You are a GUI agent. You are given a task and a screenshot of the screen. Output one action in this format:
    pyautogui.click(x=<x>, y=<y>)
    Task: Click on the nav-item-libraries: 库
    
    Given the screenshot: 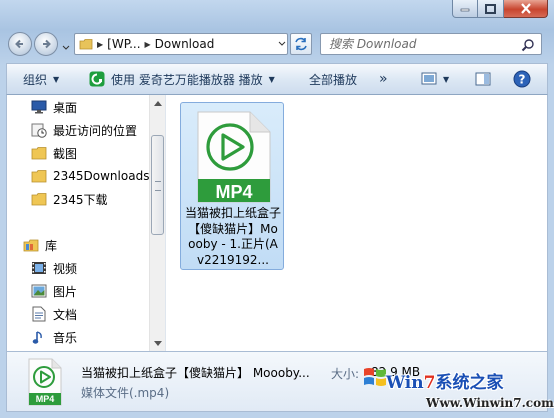 What is the action you would take?
    pyautogui.click(x=40, y=245)
    